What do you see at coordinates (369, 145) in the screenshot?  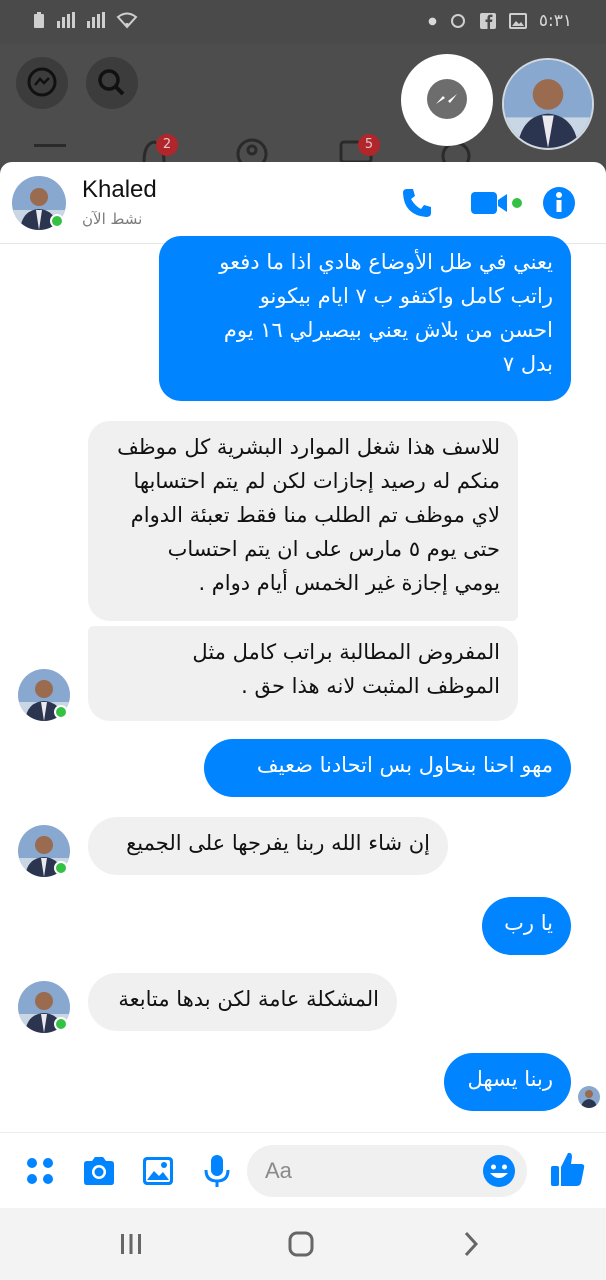 I see `video-badge: 5` at bounding box center [369, 145].